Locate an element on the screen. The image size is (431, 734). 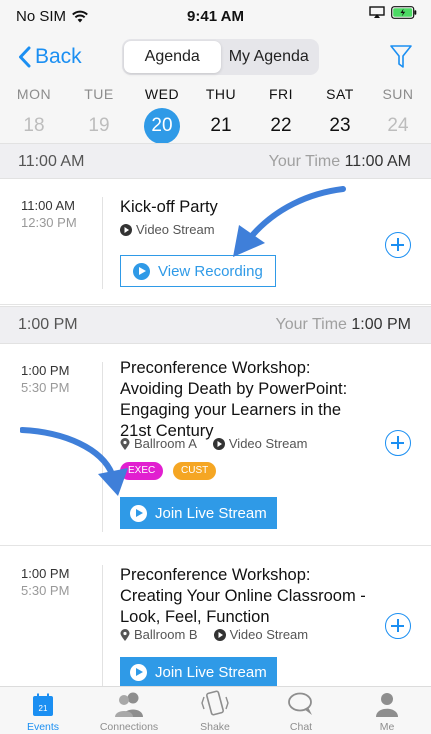
status-time: 9:41 AM is located at coordinates (215, 16).